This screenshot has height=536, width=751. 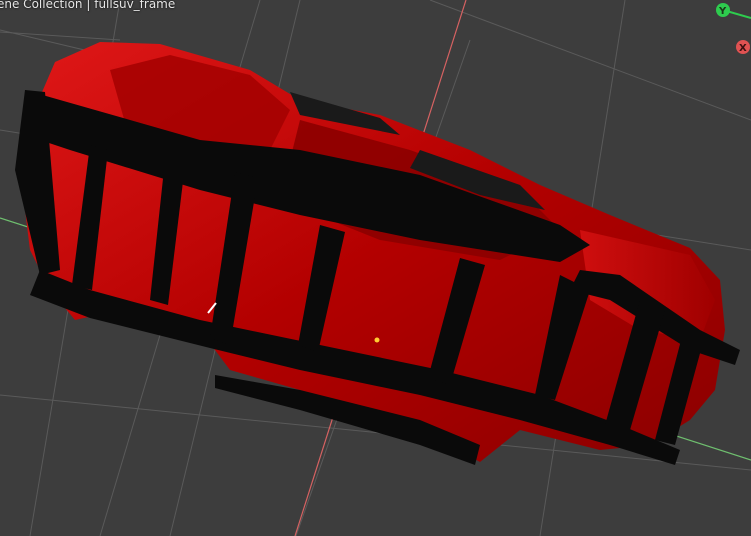 I want to click on object-origin, so click(x=377, y=340).